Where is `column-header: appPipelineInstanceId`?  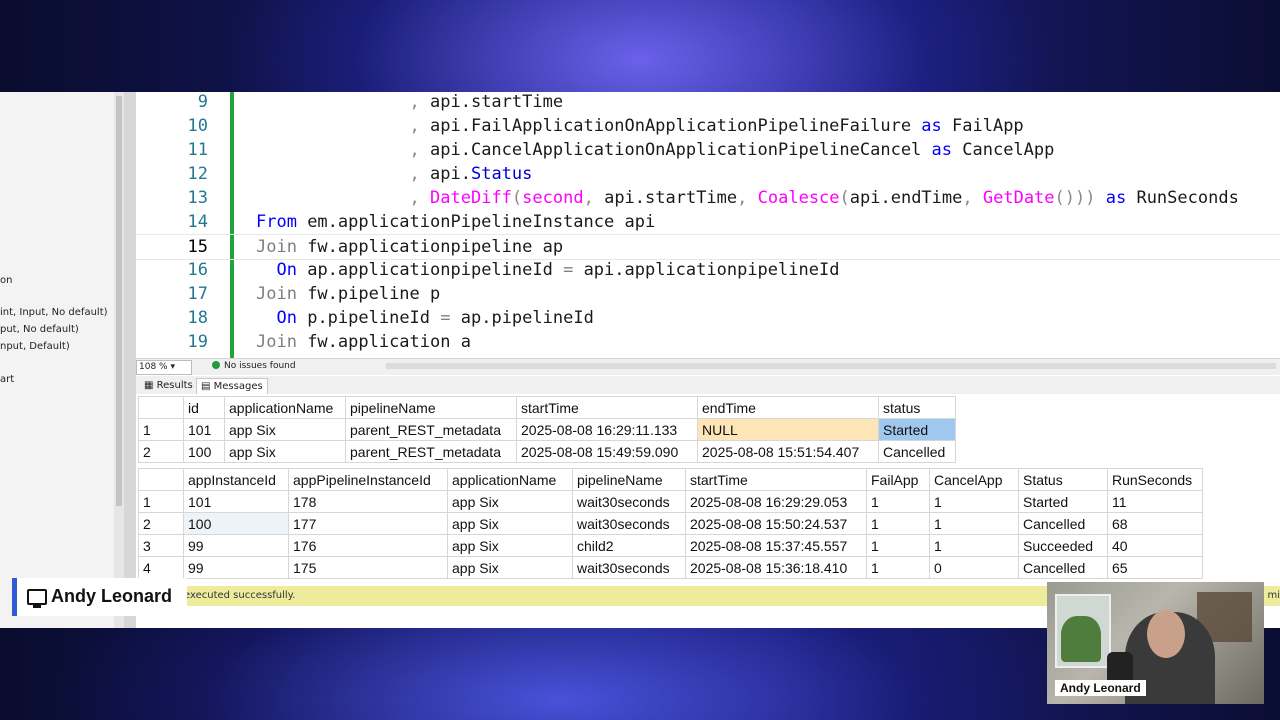
column-header: appPipelineInstanceId is located at coordinates (368, 479).